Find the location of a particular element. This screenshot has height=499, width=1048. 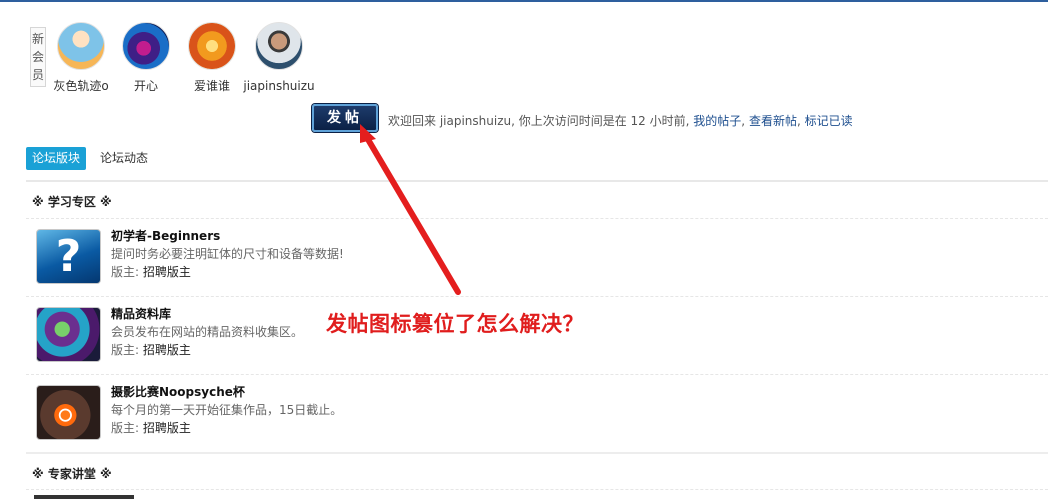

clownfish-icon is located at coordinates (68, 412).